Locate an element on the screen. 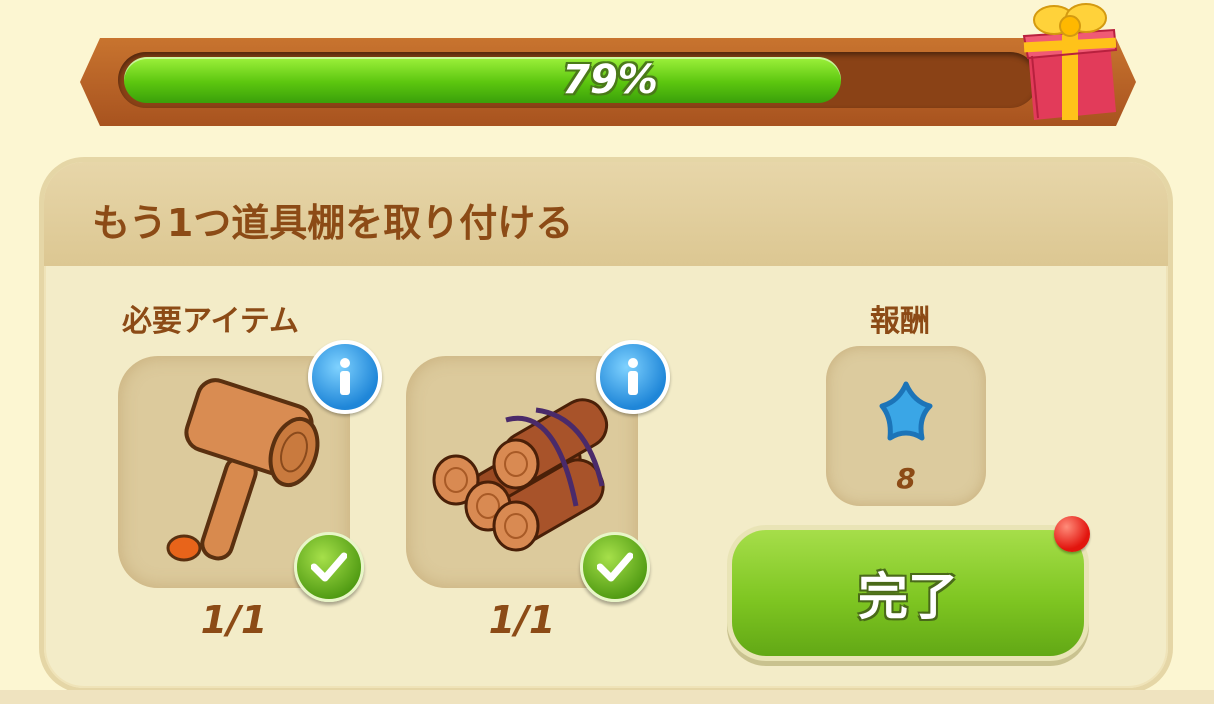  progress-percent: 79% is located at coordinates (610, 80).